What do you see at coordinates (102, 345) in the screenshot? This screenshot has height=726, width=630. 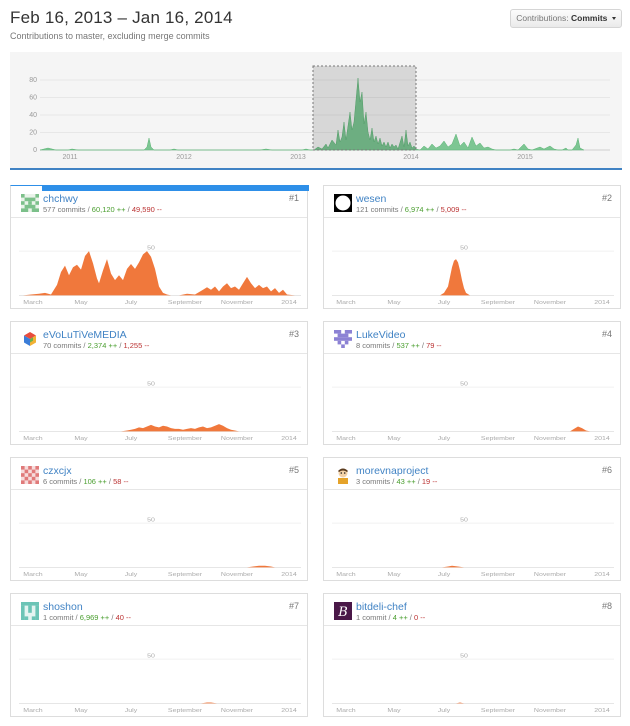 I see `additions-count: 2,374 ++` at bounding box center [102, 345].